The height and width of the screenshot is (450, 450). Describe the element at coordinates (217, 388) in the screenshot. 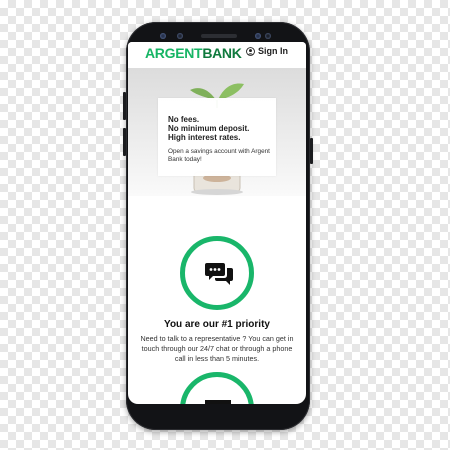

I see `feature-money-badge` at that location.